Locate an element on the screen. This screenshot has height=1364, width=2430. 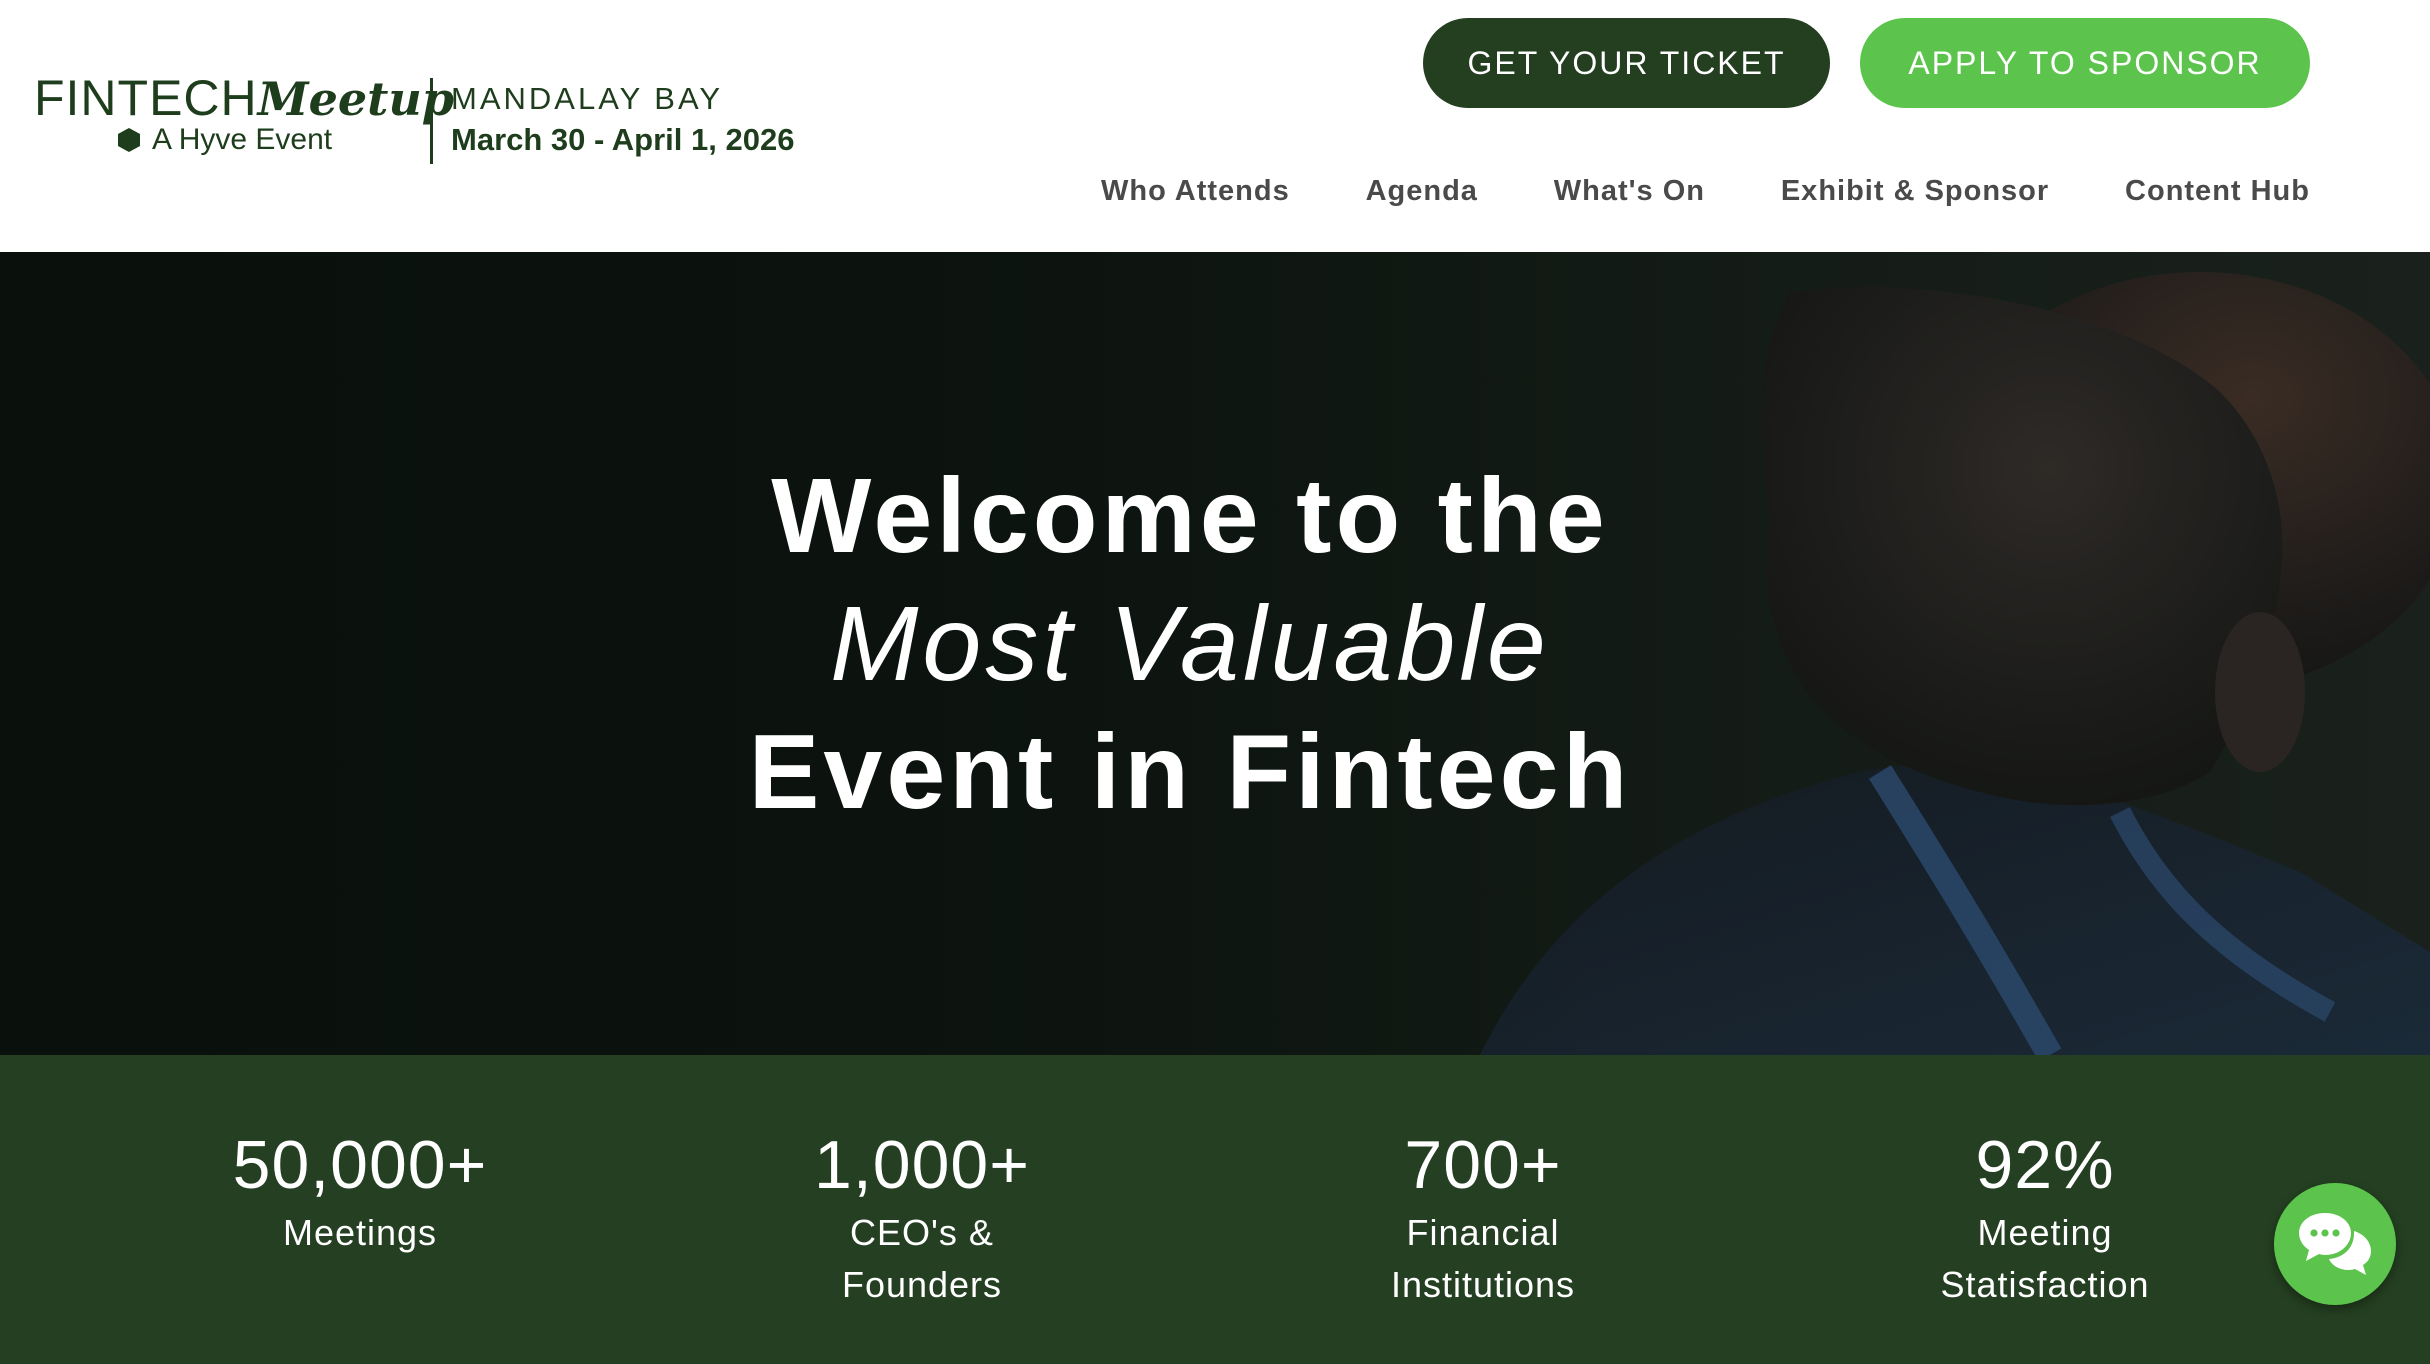
nav-item-who-attends: Who Attends is located at coordinates (1195, 191).